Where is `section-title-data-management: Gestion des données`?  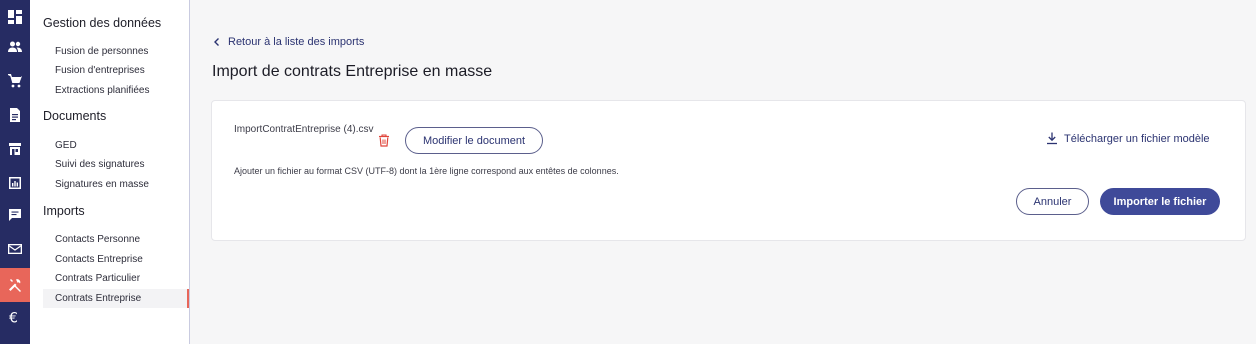 section-title-data-management: Gestion des données is located at coordinates (102, 23).